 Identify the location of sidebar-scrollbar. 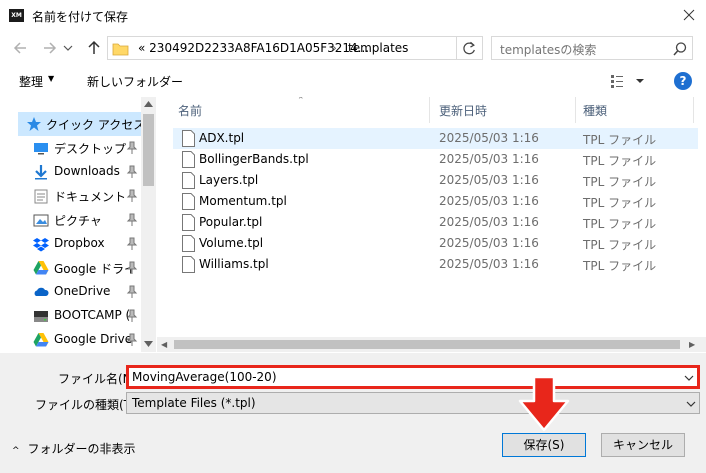
(148, 224).